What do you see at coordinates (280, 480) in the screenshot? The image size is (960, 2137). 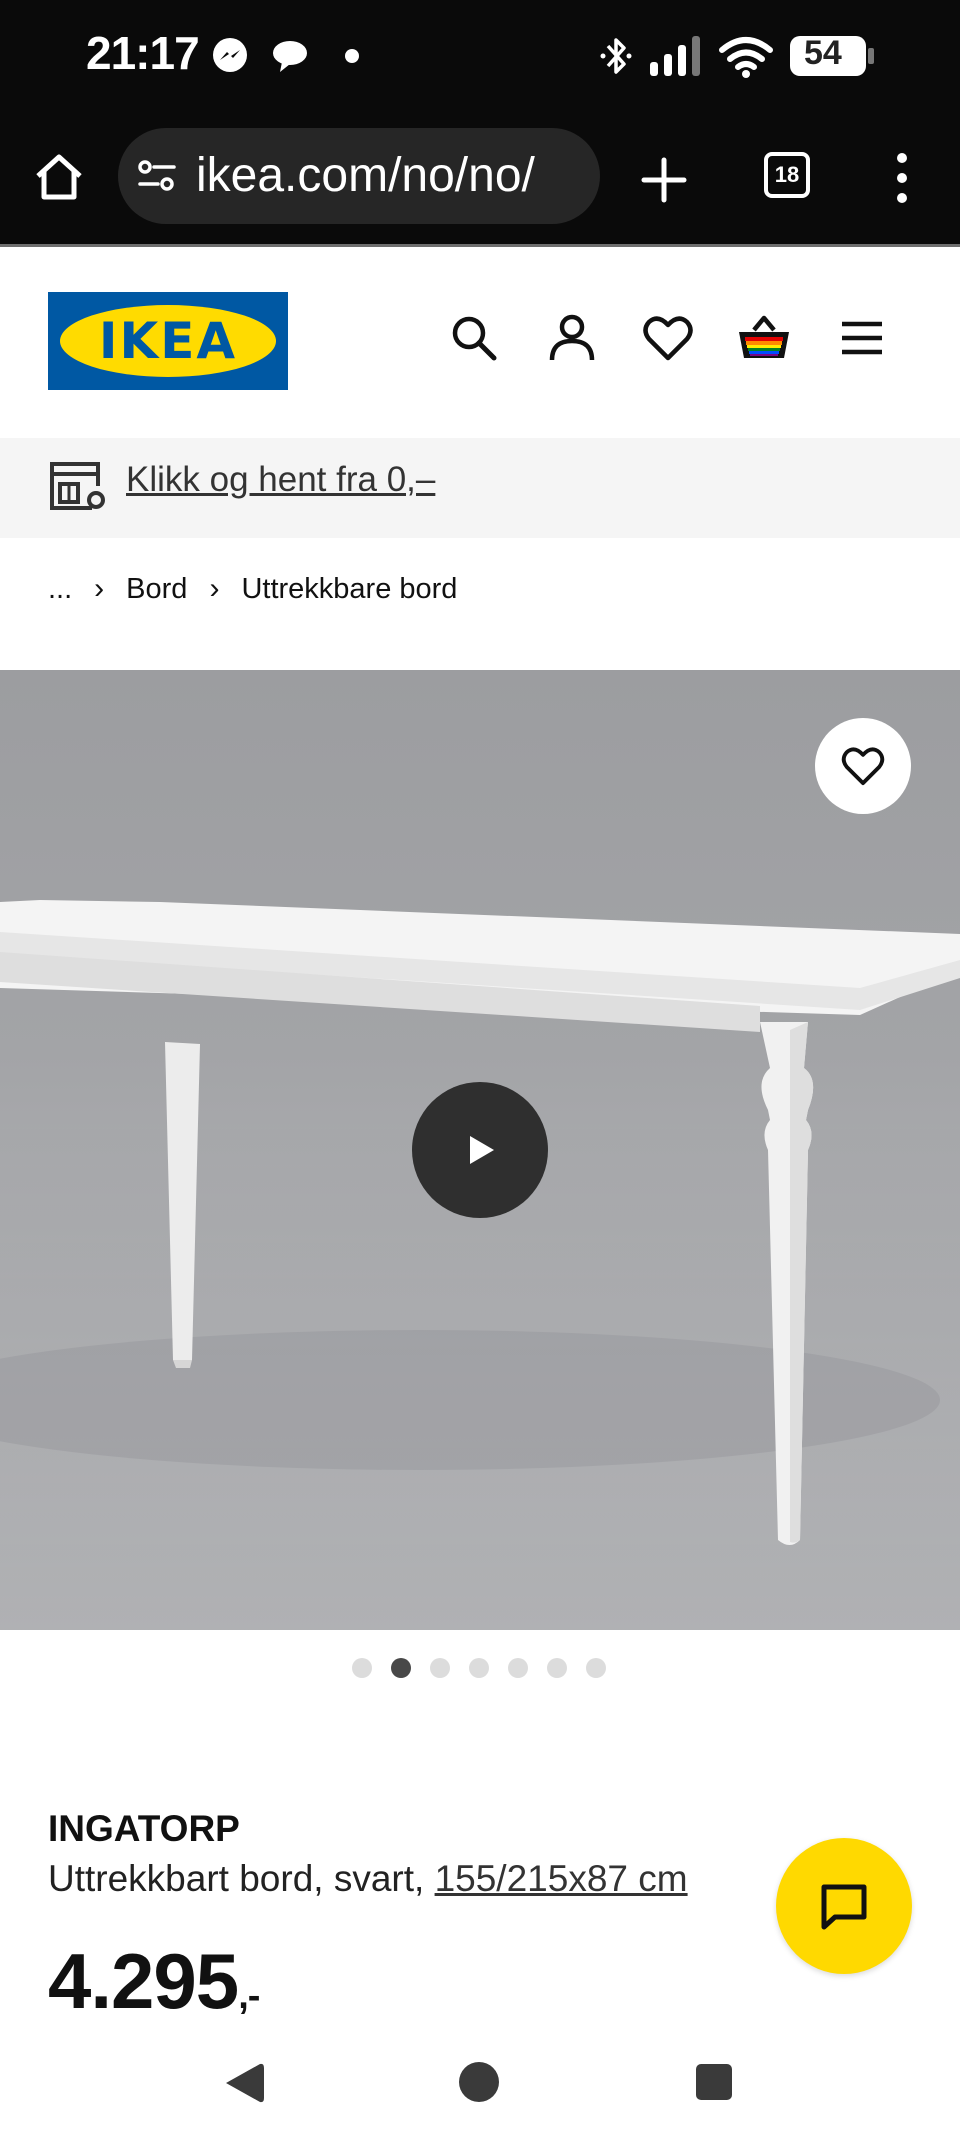 I see `pickup-link: Klikk og hent fra 0,–` at bounding box center [280, 480].